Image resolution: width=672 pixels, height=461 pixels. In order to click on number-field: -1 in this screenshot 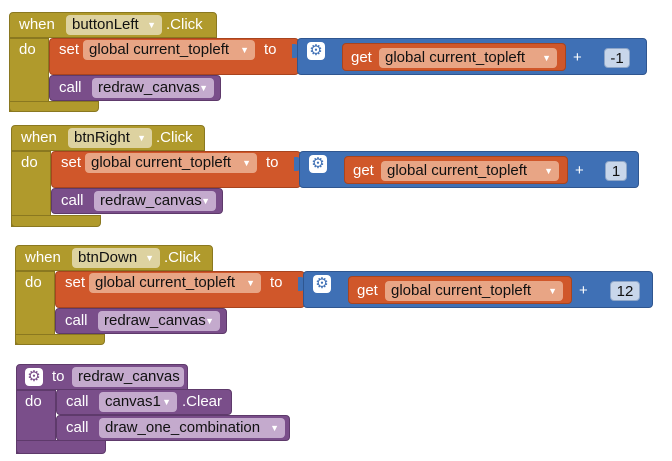, I will do `click(617, 58)`.